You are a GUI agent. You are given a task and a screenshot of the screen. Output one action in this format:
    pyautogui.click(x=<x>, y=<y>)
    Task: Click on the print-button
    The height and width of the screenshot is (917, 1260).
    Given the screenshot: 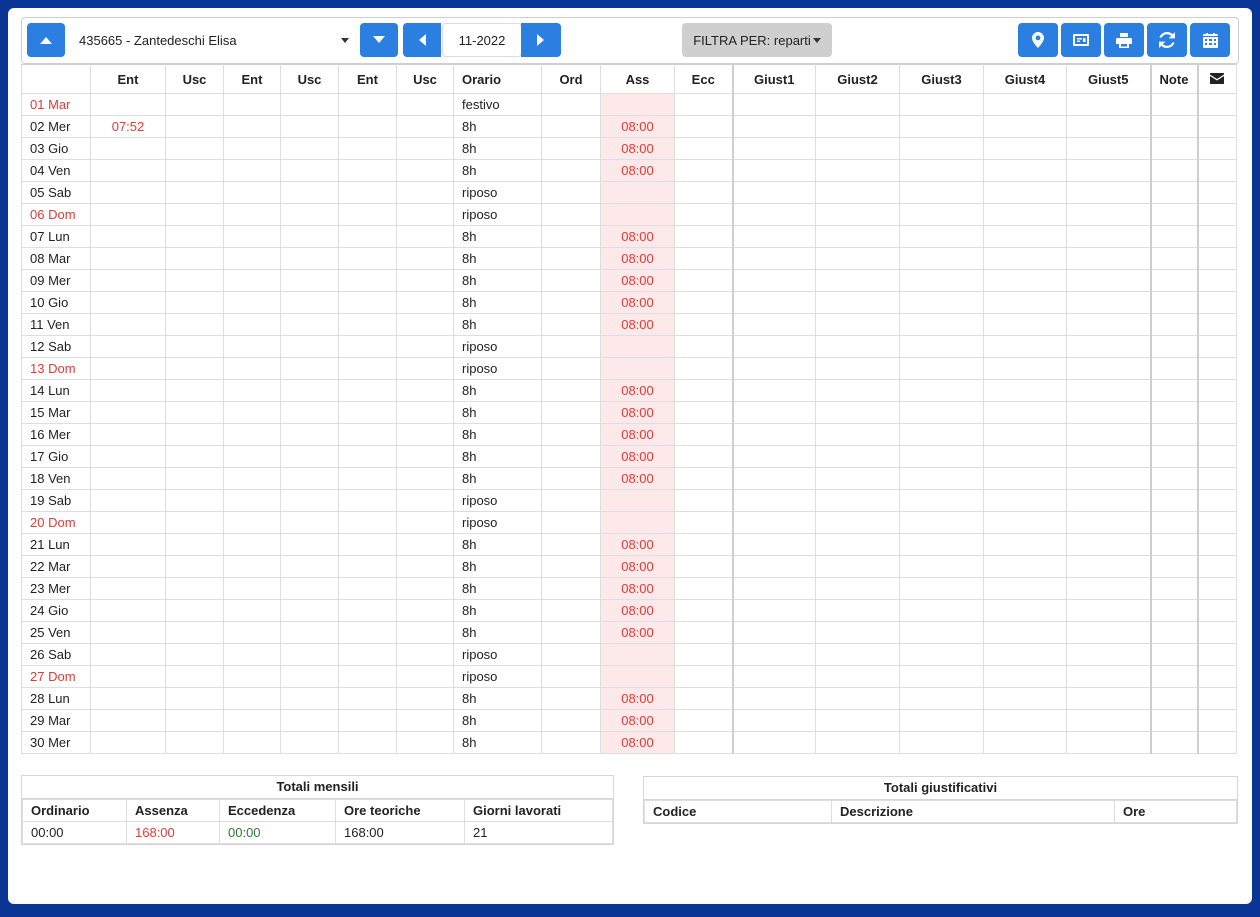 What is the action you would take?
    pyautogui.click(x=1124, y=40)
    